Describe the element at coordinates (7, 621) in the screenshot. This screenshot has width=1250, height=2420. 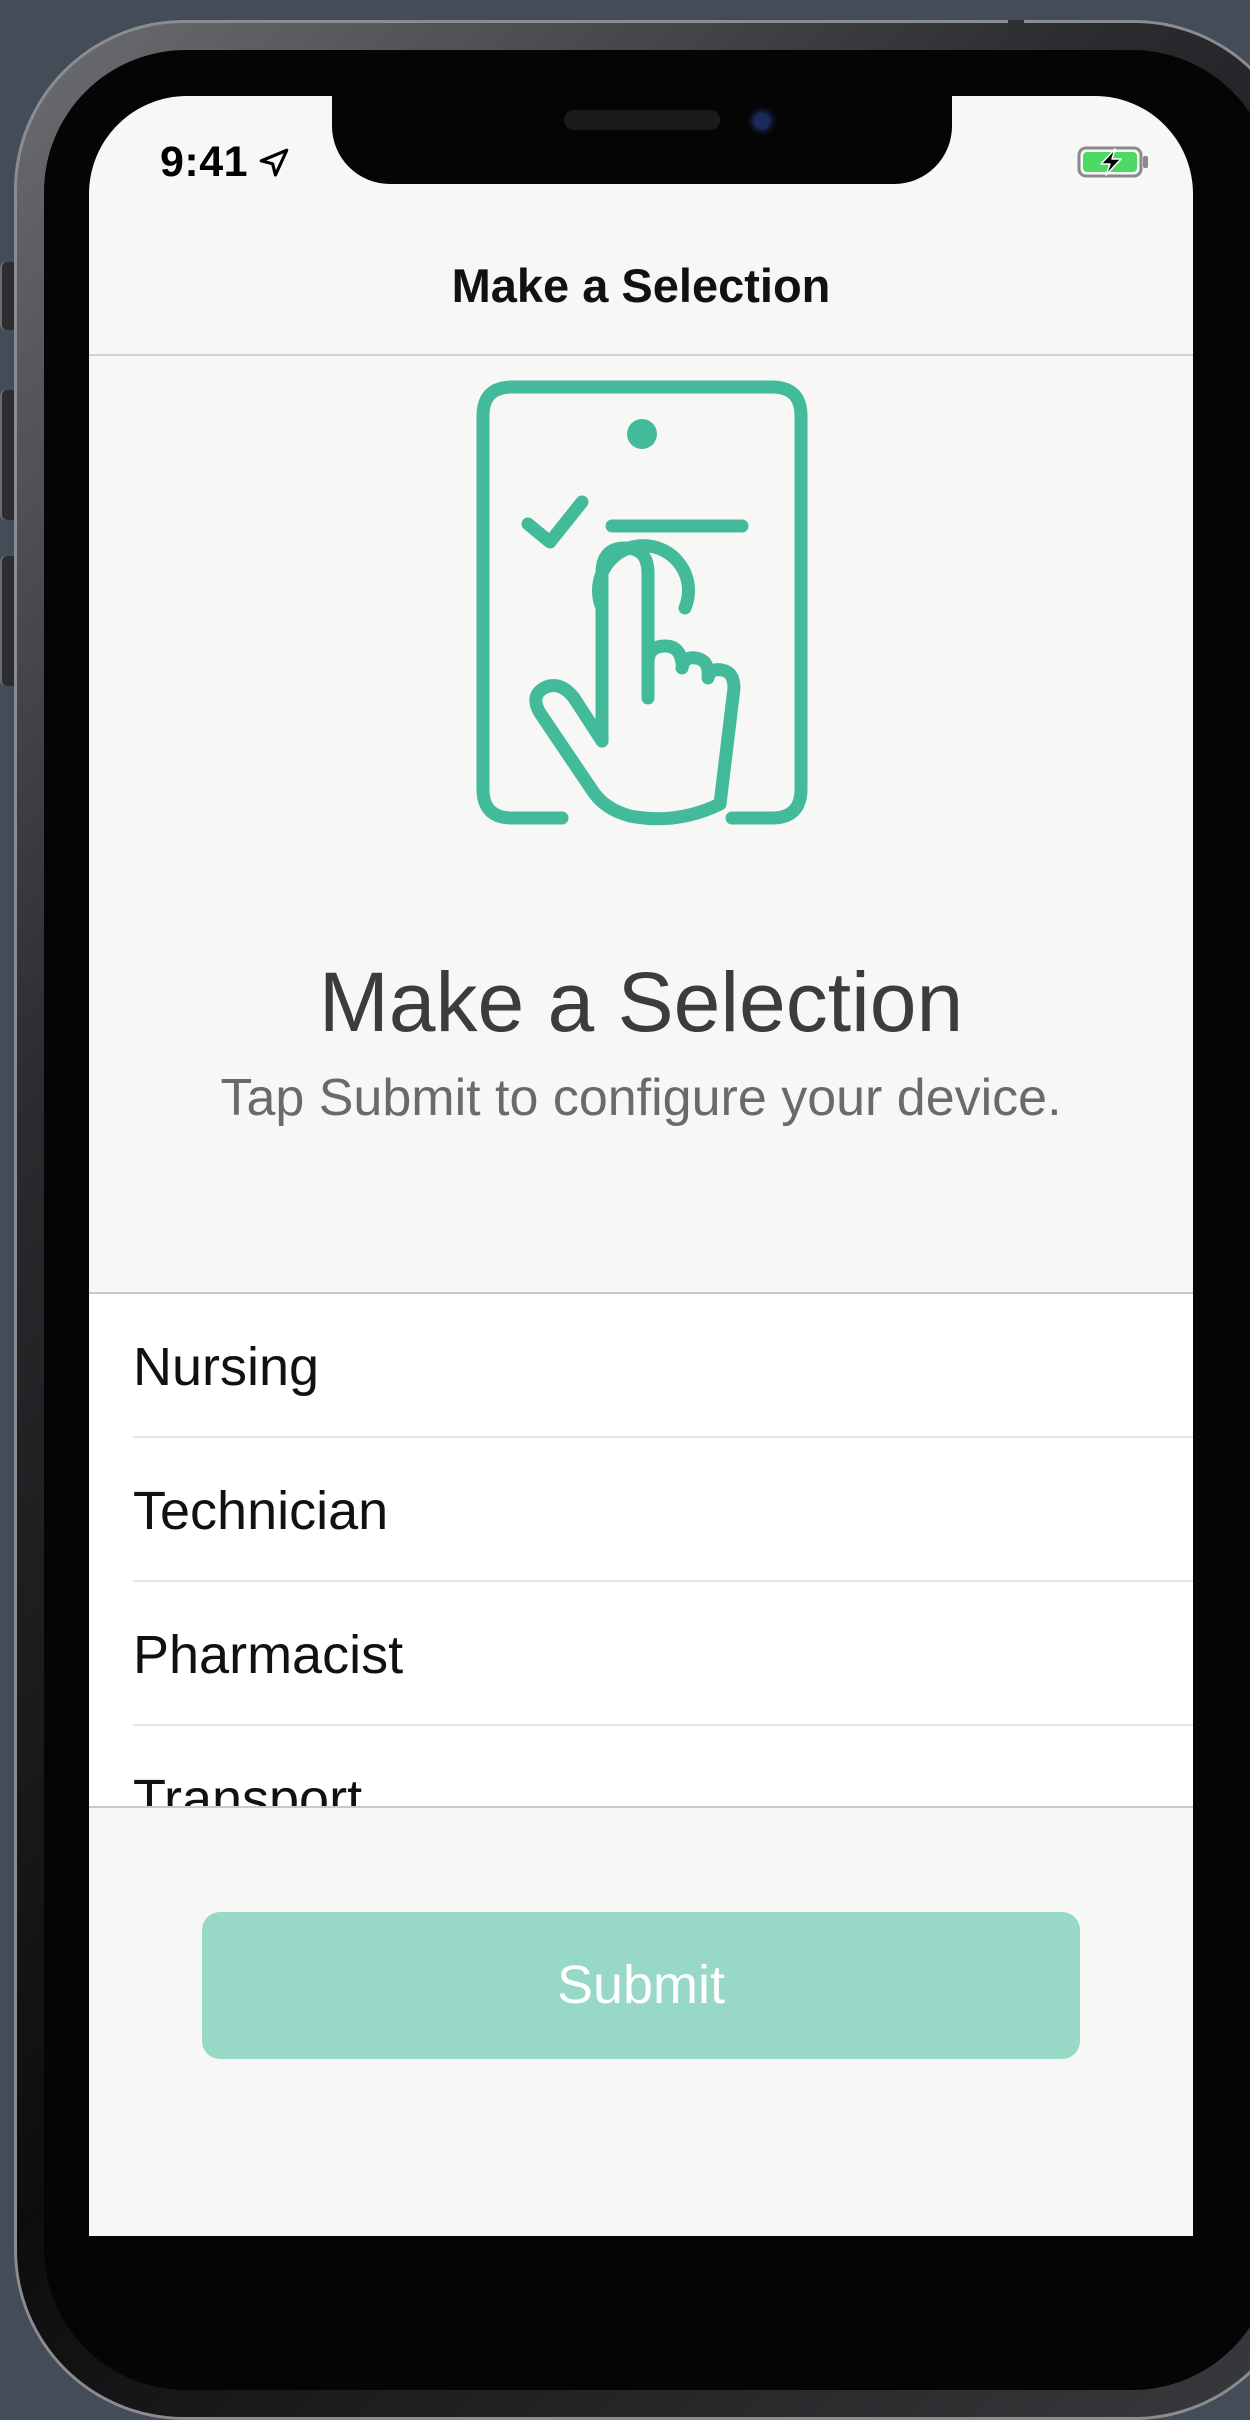
I see `volume-down-button` at that location.